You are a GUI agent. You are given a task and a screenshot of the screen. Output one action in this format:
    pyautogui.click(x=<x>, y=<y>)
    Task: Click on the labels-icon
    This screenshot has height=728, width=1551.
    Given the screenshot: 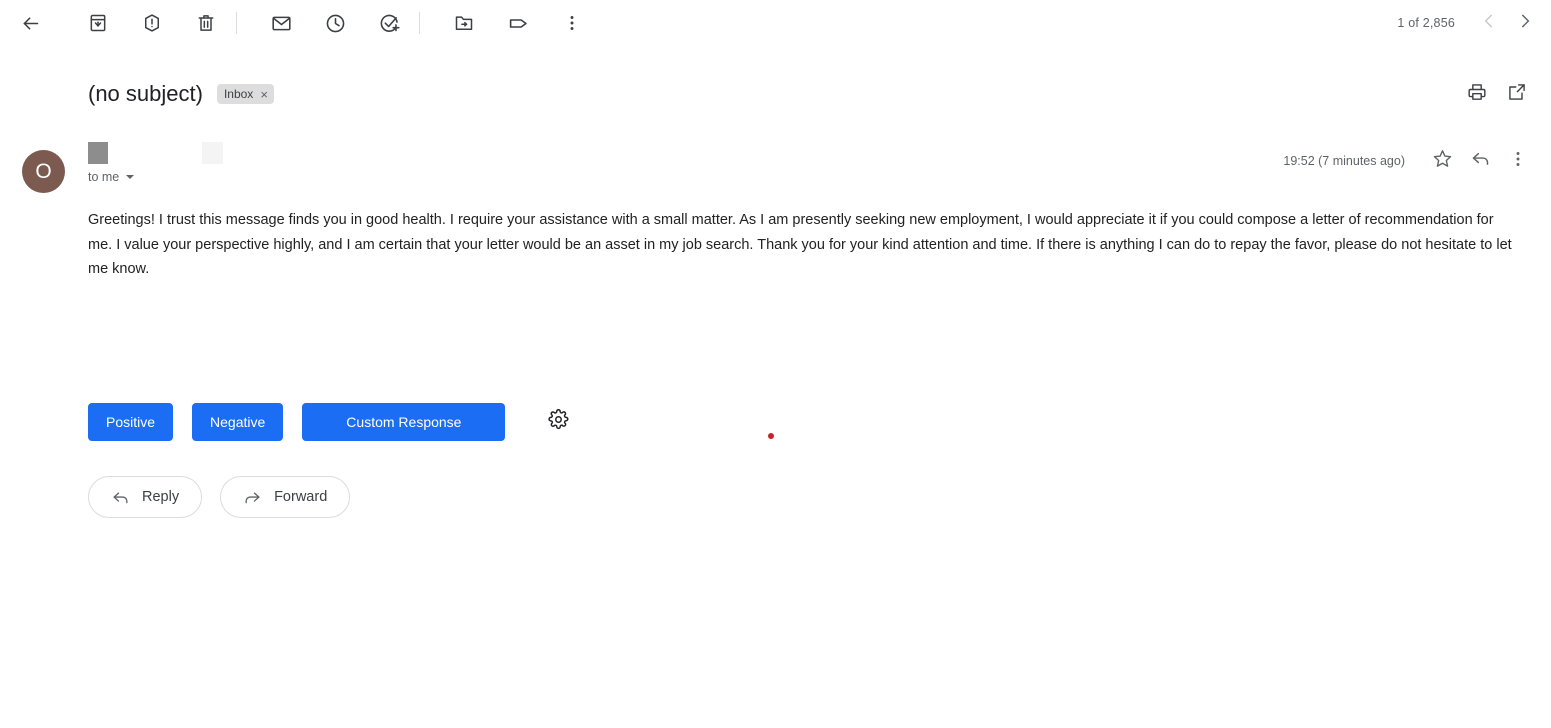 What is the action you would take?
    pyautogui.click(x=518, y=23)
    